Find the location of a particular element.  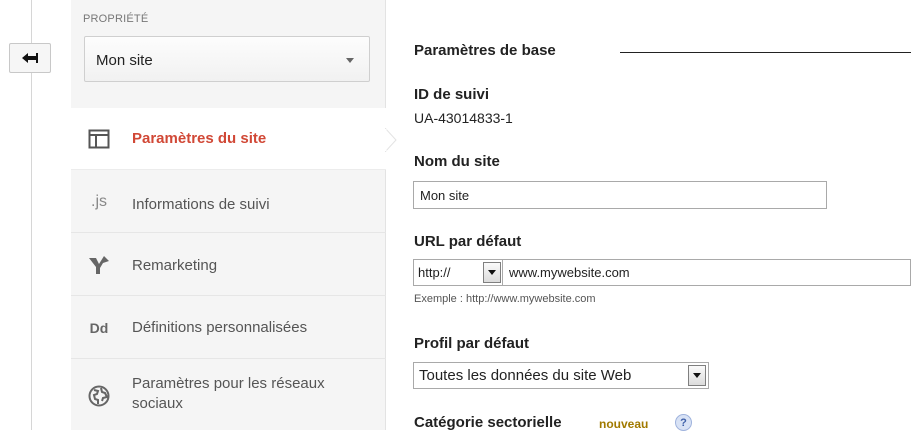

help-icon: ? is located at coordinates (683, 422).